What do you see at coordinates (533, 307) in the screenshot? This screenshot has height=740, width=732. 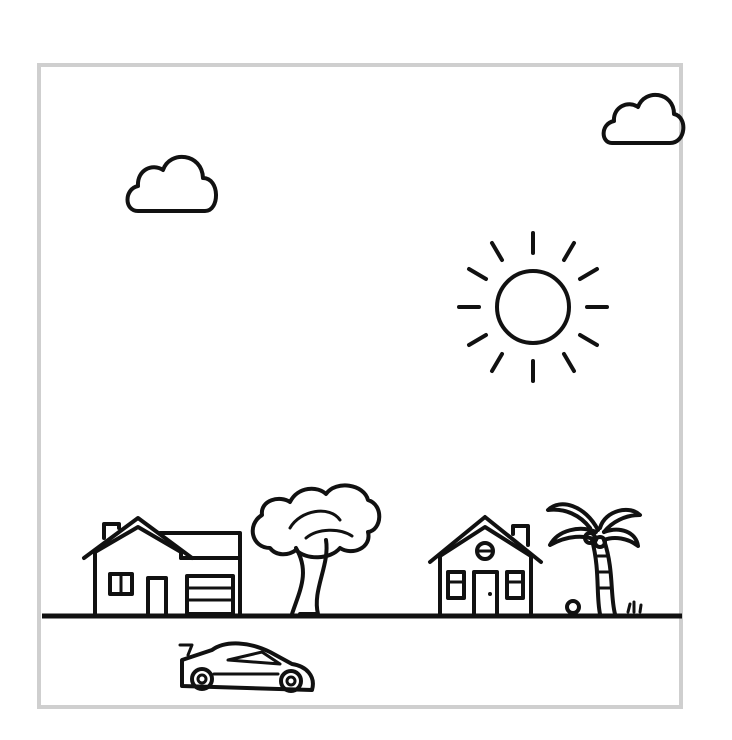 I see `sun-icon` at bounding box center [533, 307].